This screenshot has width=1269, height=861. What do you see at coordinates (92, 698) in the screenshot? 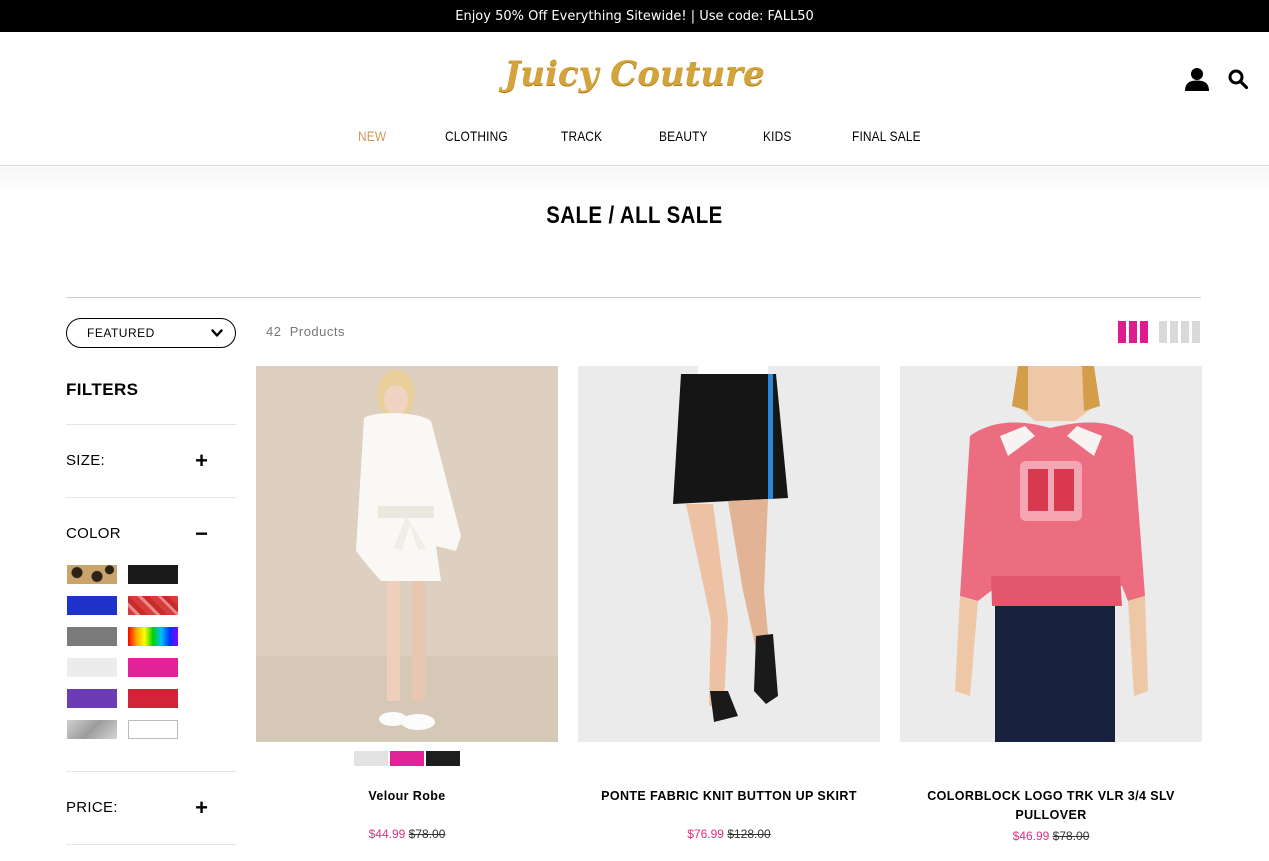
I see `color-swatch-purple` at bounding box center [92, 698].